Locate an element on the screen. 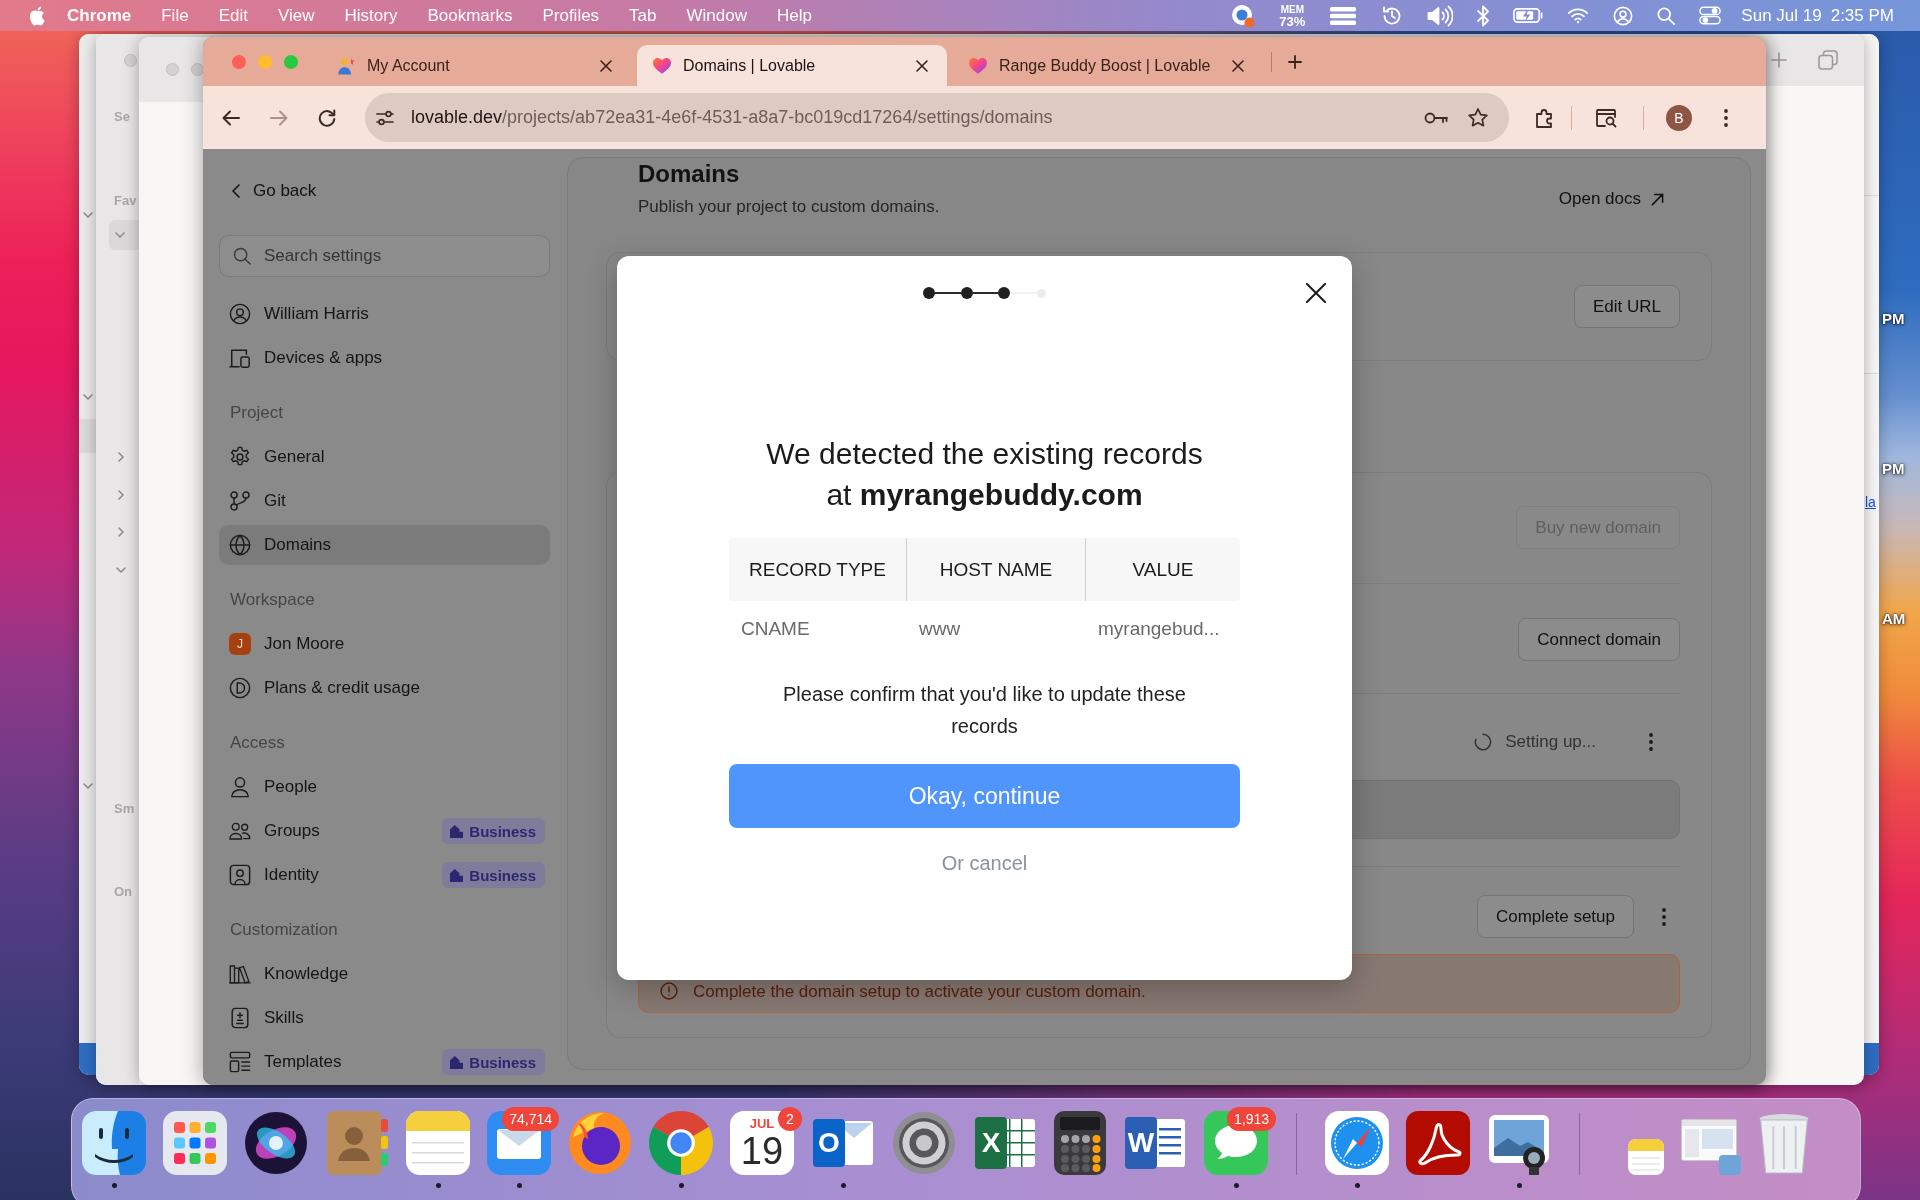 The height and width of the screenshot is (1200, 1920). sidebar-item: Templates Business is located at coordinates (384, 1062).